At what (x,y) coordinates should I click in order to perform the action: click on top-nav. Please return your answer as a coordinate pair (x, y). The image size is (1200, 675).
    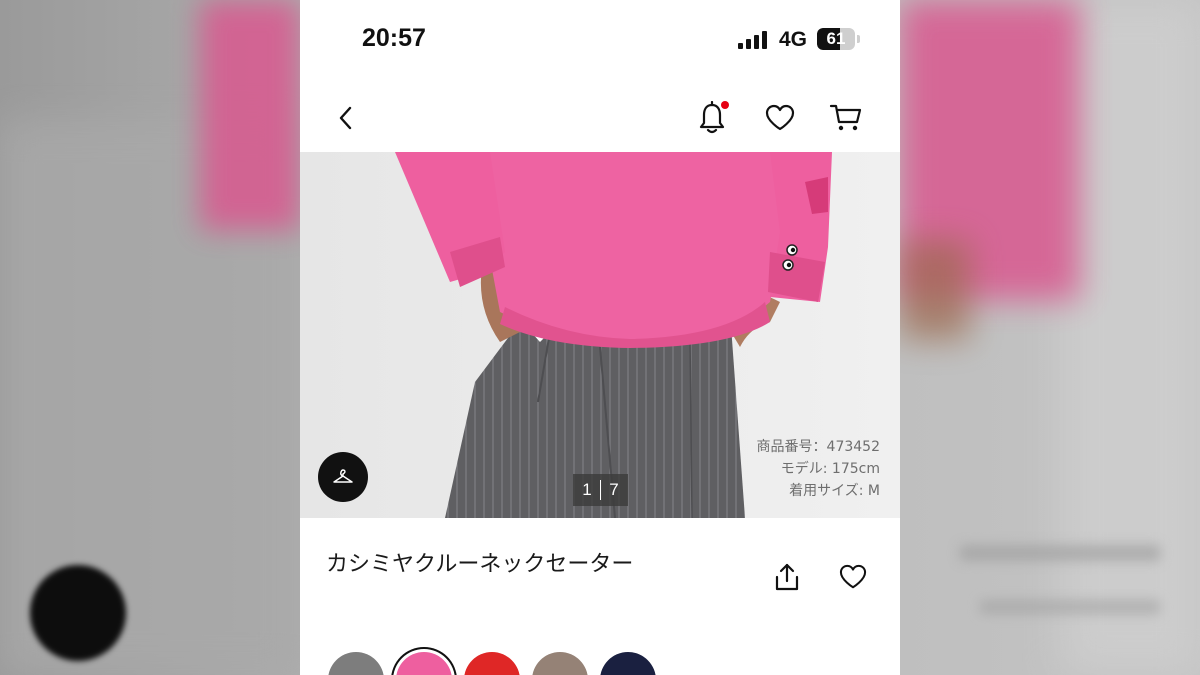
    Looking at the image, I should click on (600, 120).